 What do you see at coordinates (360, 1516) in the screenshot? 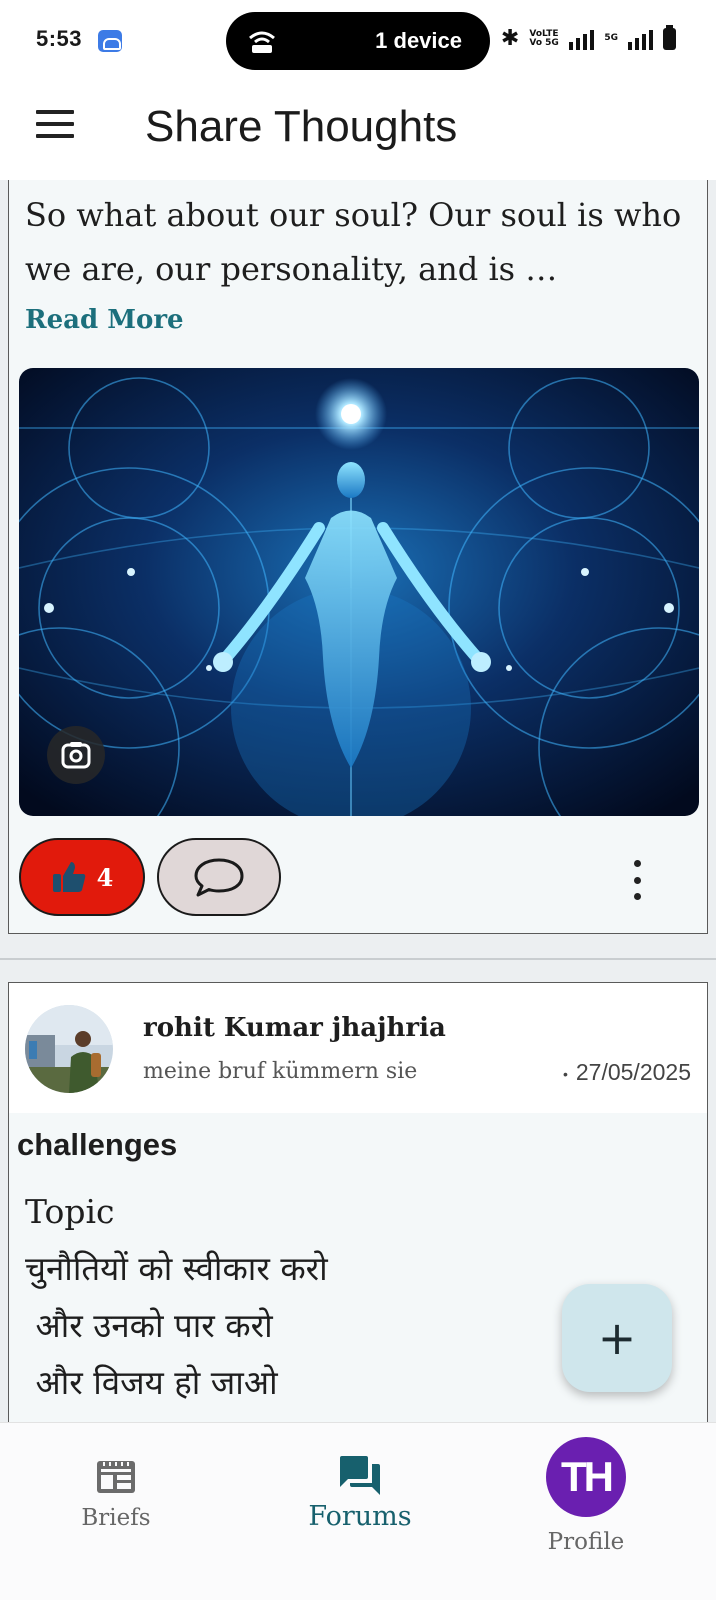
I see `nav-label-forums: Forums` at bounding box center [360, 1516].